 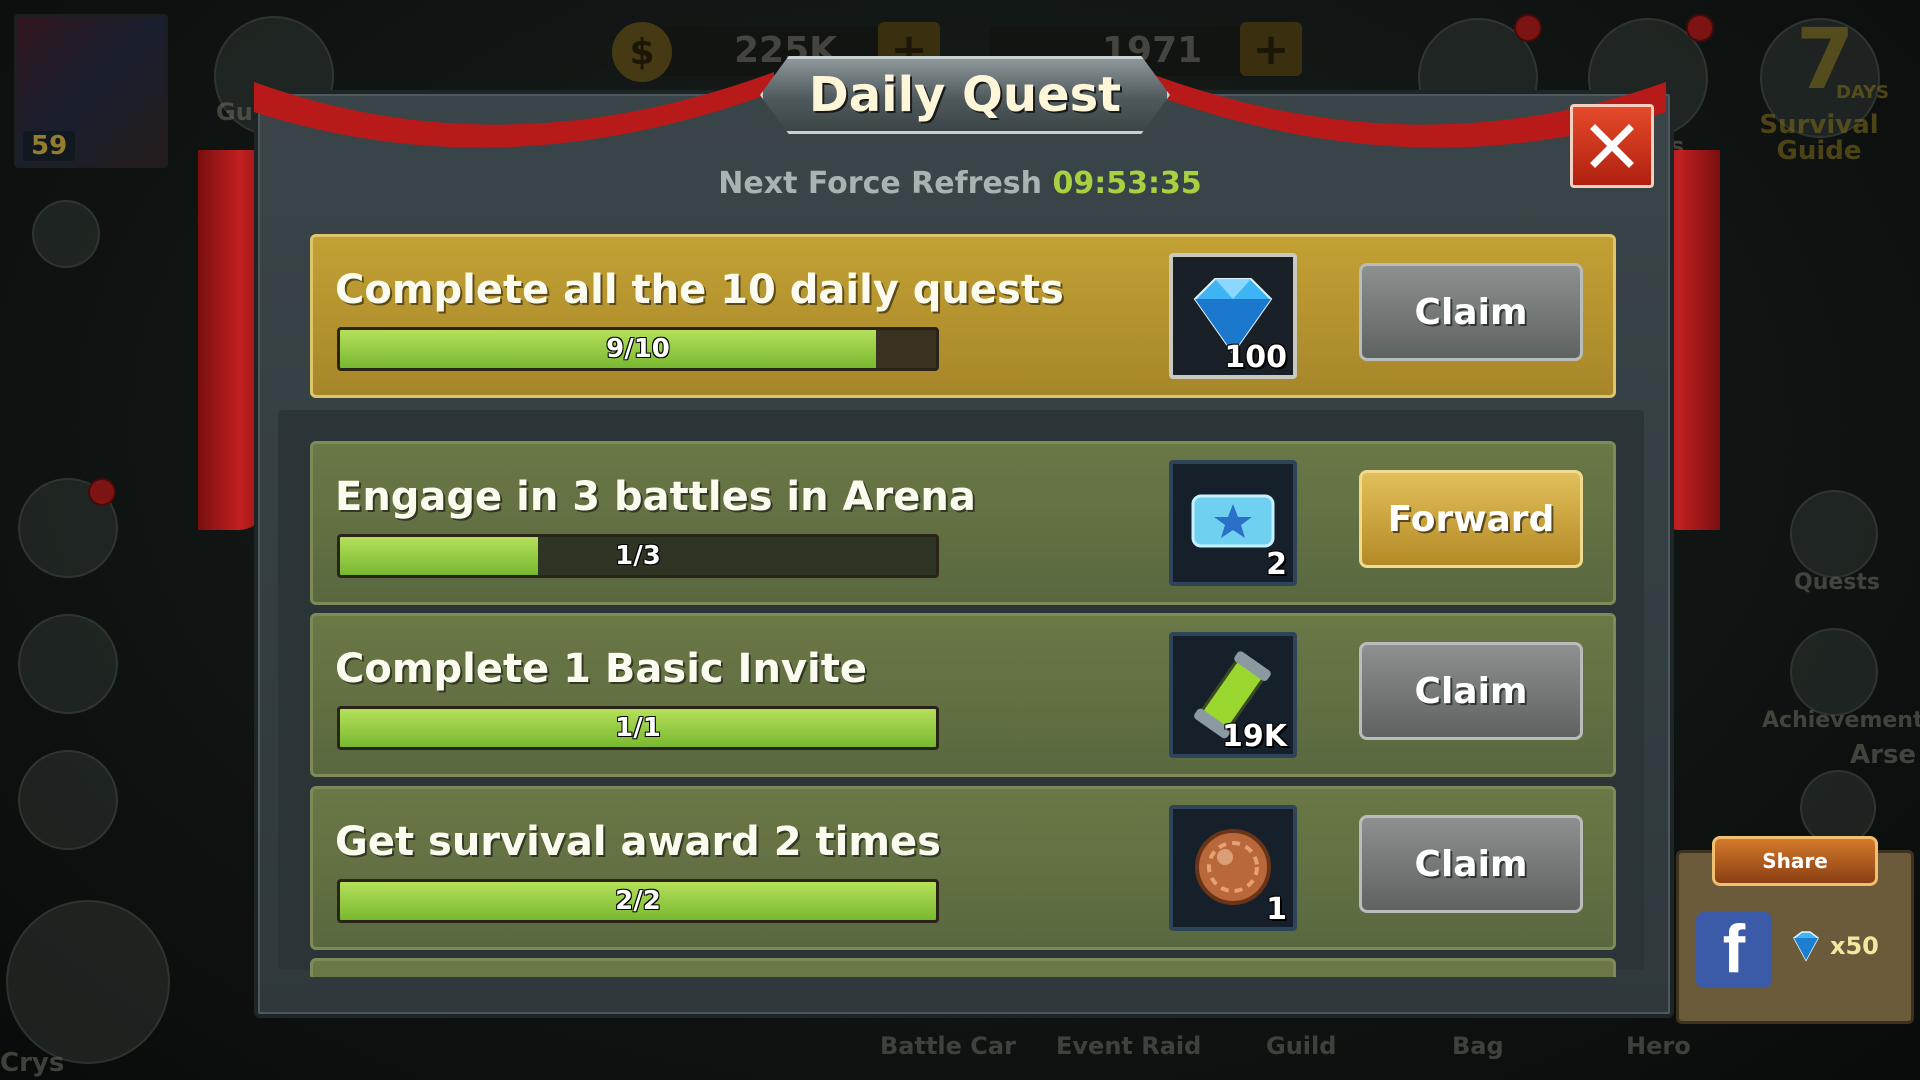 I want to click on quest-progress-bar: 1/3, so click(x=638, y=556).